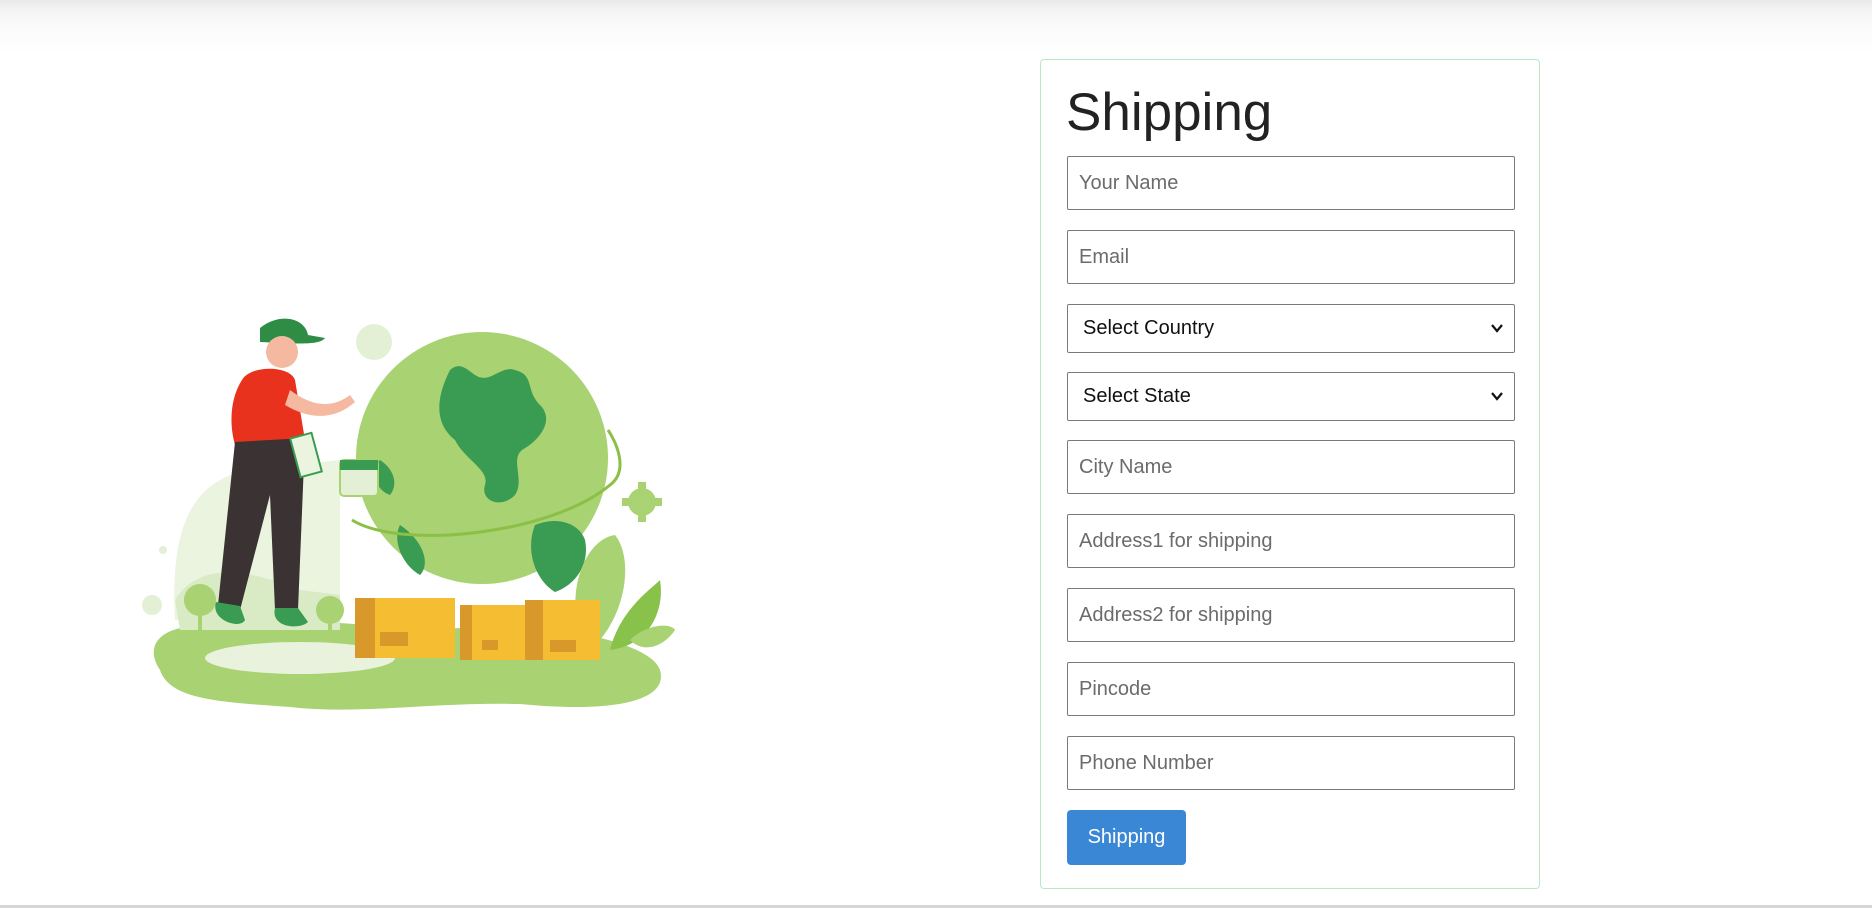  What do you see at coordinates (936, 27) in the screenshot?
I see `top-bar` at bounding box center [936, 27].